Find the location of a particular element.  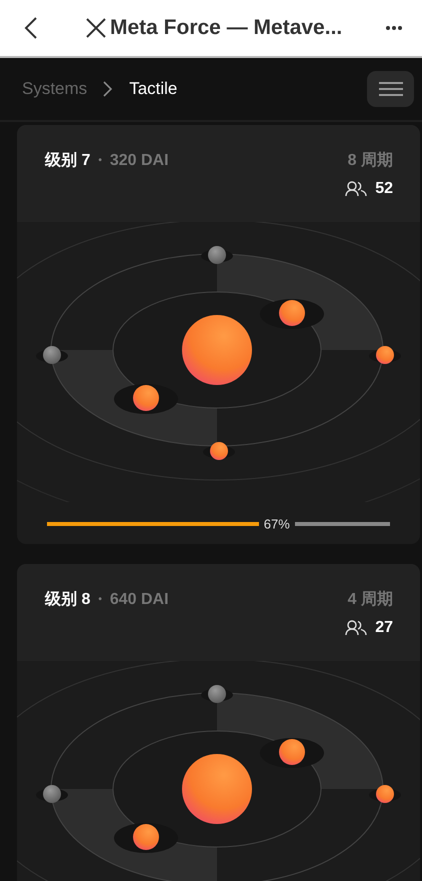

back-icon is located at coordinates (31, 28).